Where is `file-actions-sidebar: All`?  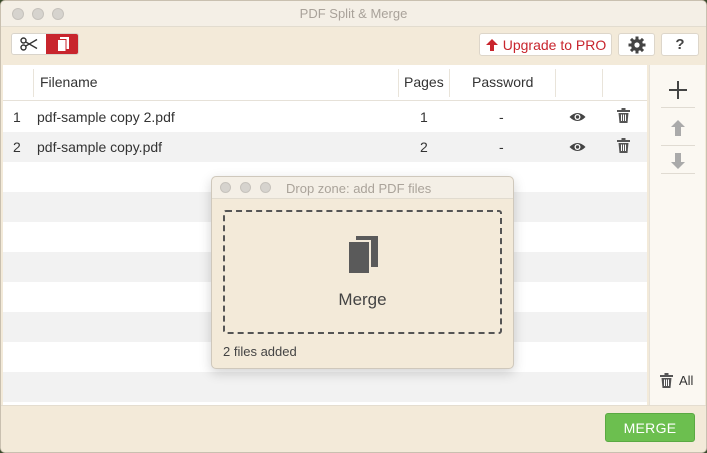
file-actions-sidebar: All is located at coordinates (677, 235).